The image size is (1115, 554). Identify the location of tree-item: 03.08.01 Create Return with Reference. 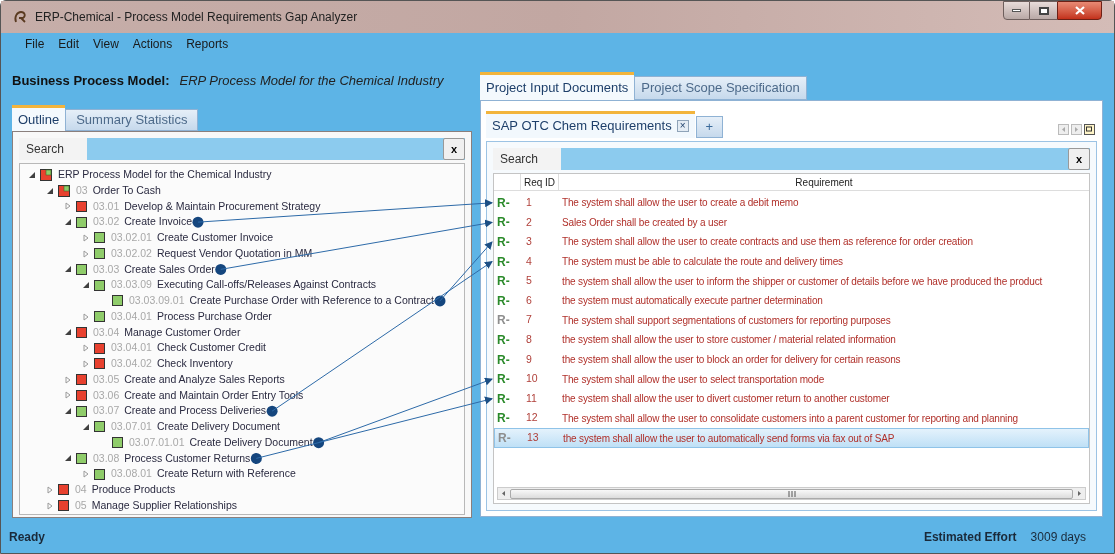
(202, 474).